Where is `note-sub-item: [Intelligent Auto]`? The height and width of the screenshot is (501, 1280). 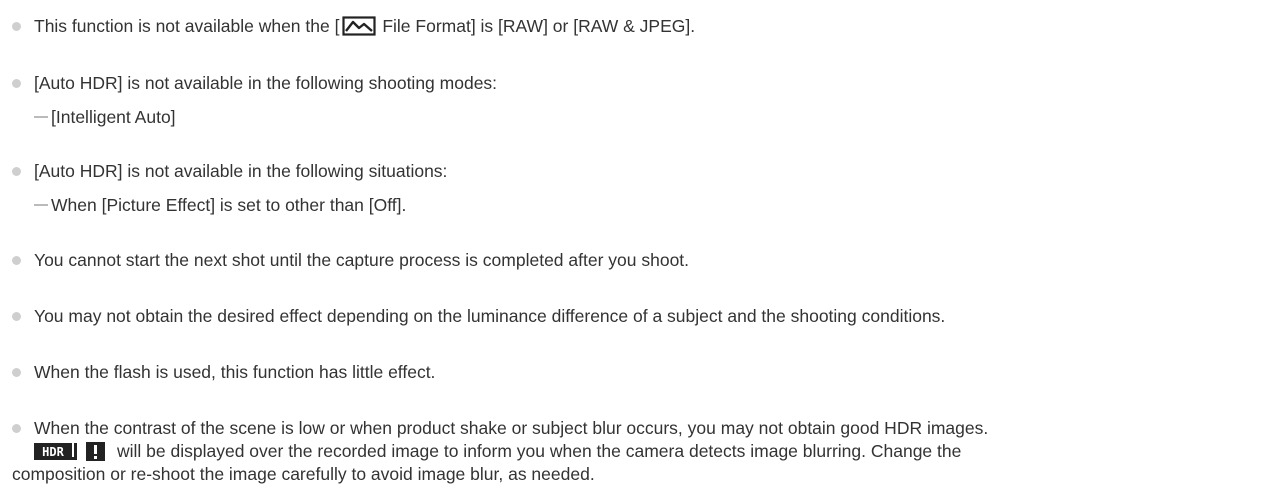 note-sub-item: [Intelligent Auto] is located at coordinates (105, 117).